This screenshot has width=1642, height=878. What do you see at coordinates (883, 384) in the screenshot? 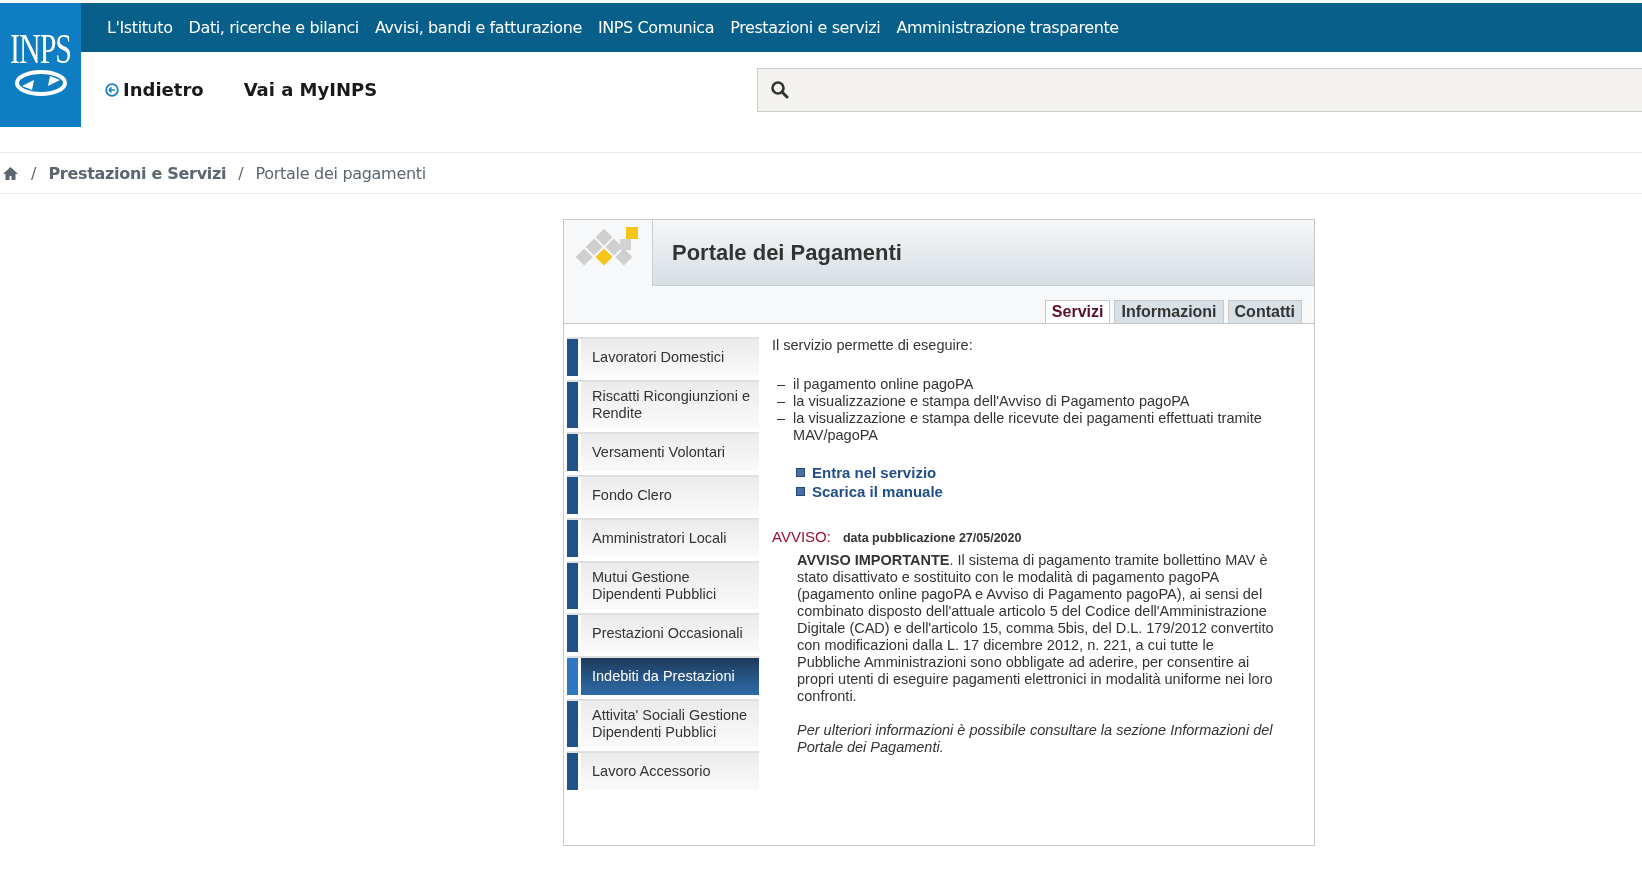
I see `bullet-text: il pagamento online pagoPA` at bounding box center [883, 384].